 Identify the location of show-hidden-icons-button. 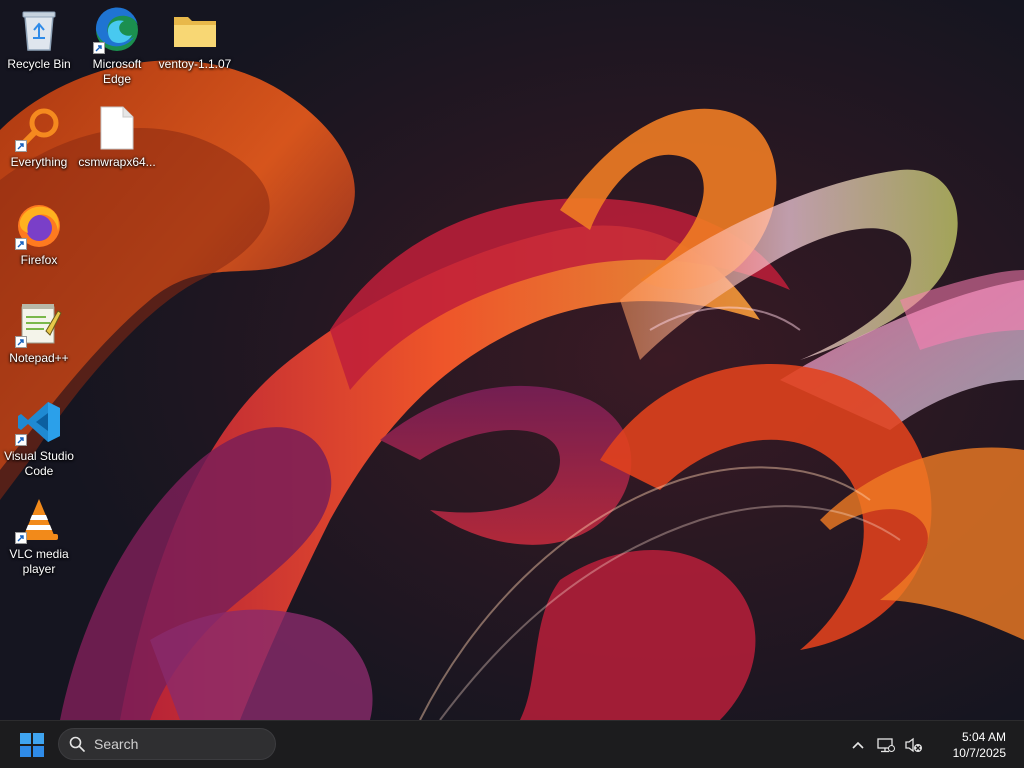
(858, 745).